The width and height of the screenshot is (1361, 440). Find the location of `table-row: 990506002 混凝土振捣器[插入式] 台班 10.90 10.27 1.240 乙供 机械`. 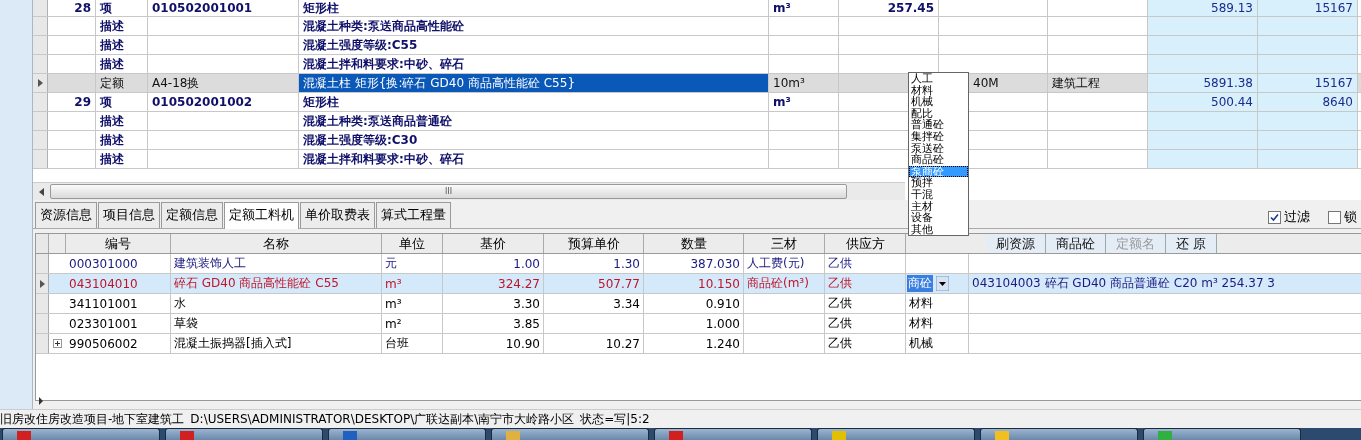

table-row: 990506002 混凝土振捣器[插入式] 台班 10.90 10.27 1.240 乙供 机械 is located at coordinates (698, 344).